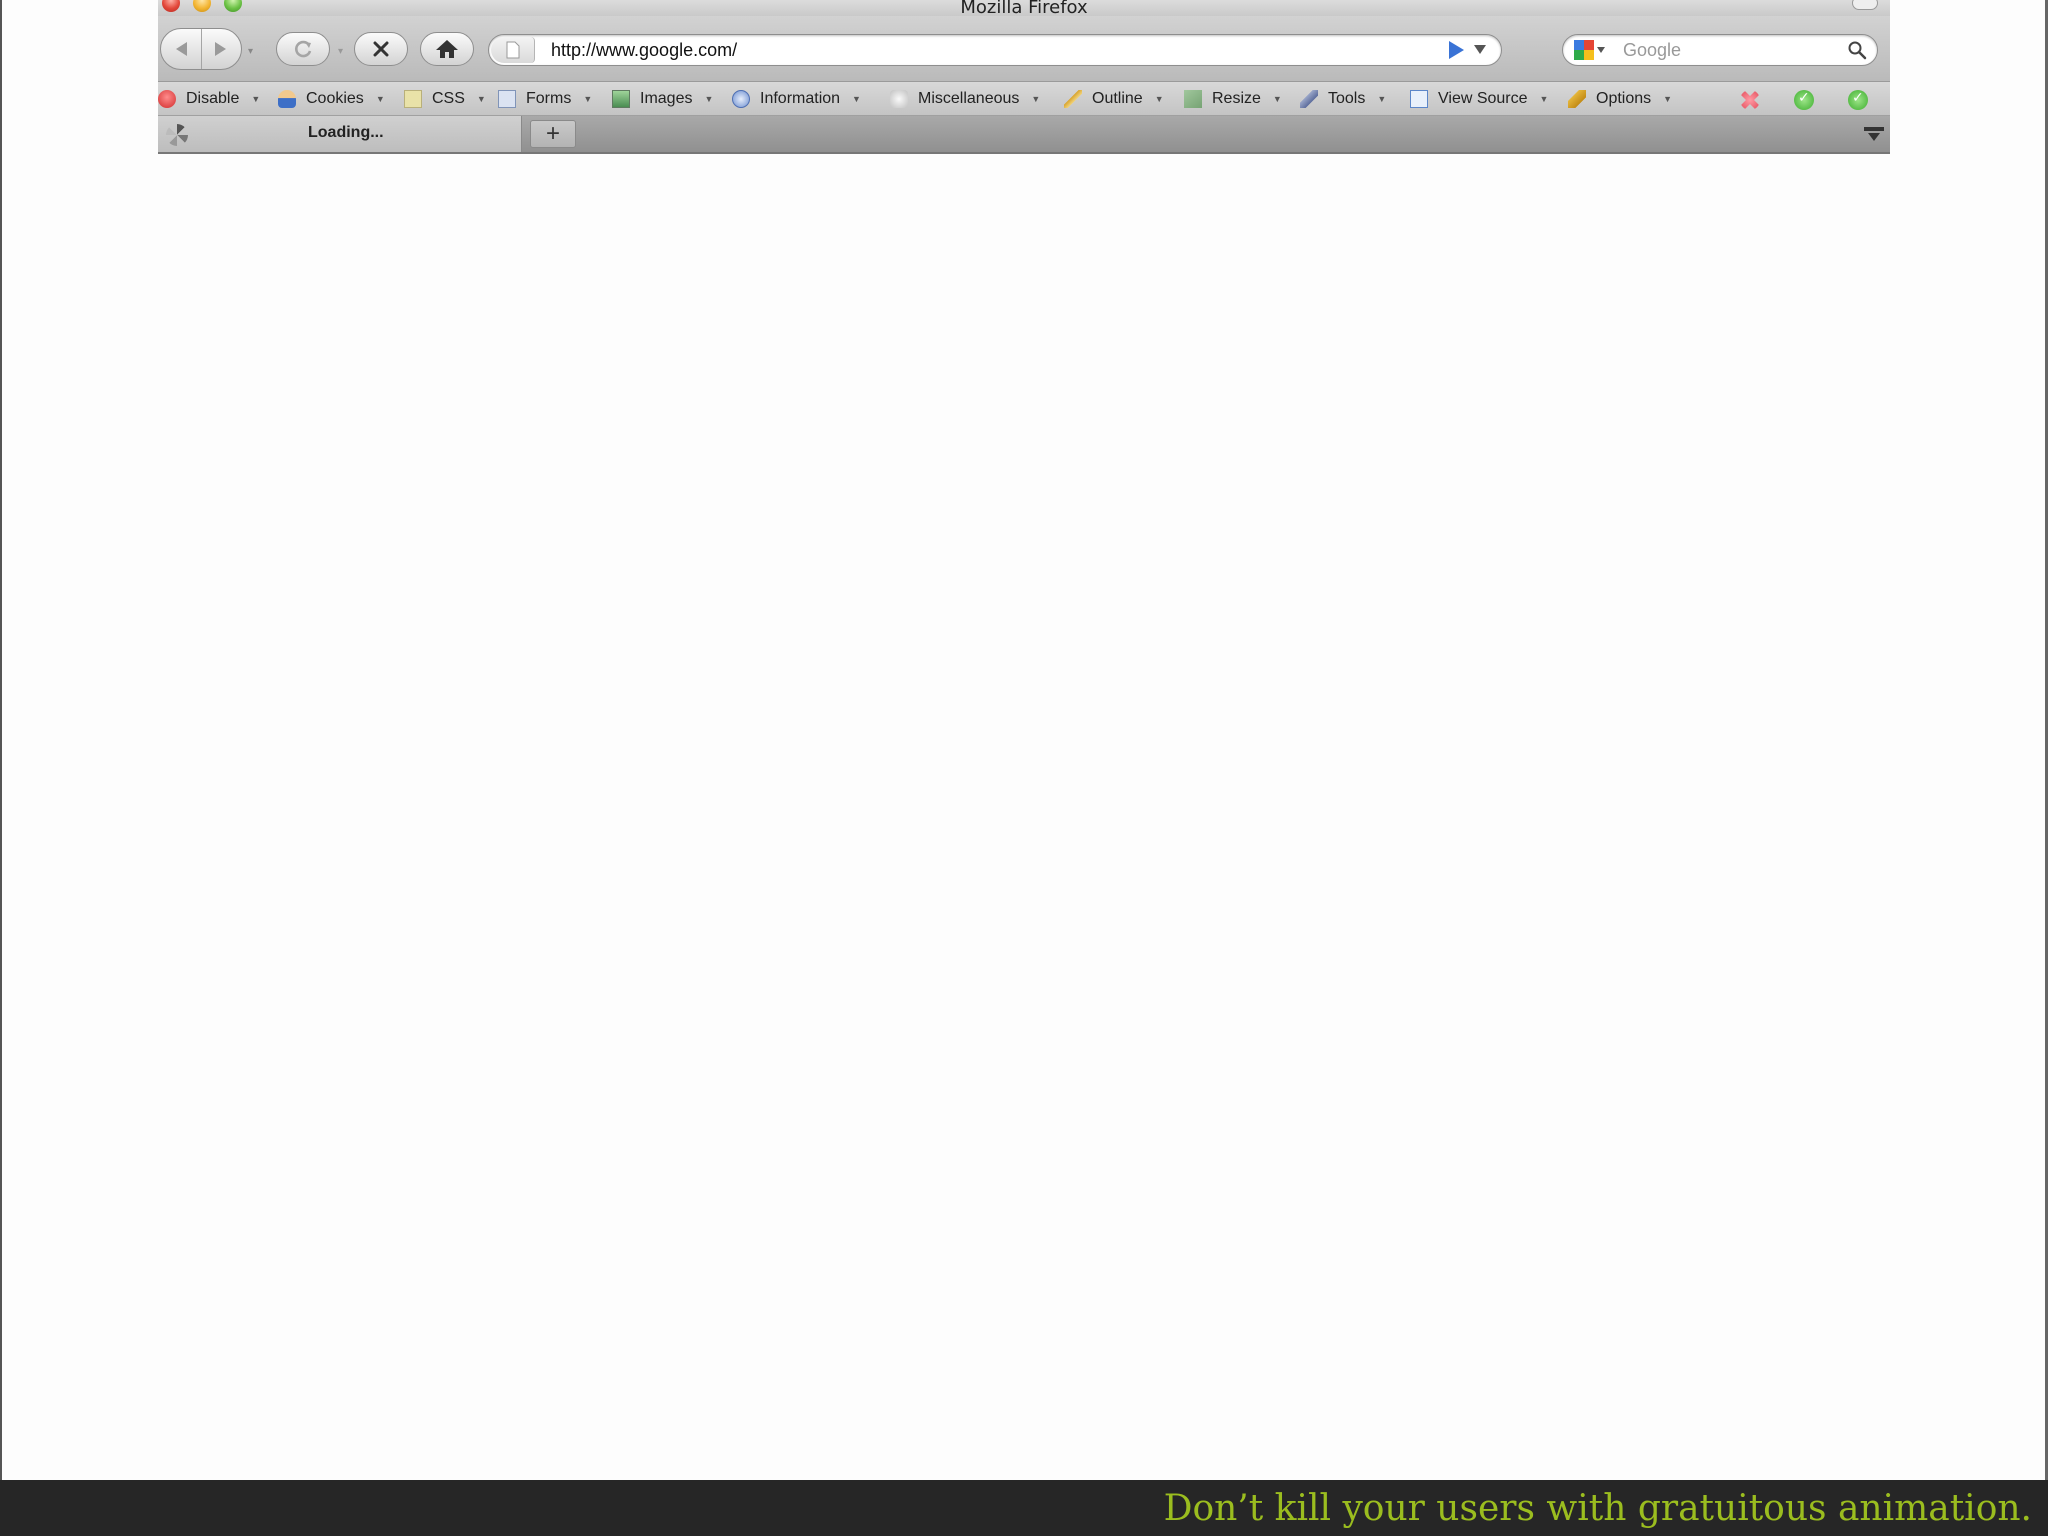 The height and width of the screenshot is (1536, 2048). Describe the element at coordinates (741, 99) in the screenshot. I see `information-icon` at that location.